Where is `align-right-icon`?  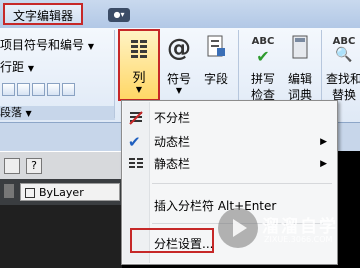
align-right-icon is located at coordinates (38, 89).